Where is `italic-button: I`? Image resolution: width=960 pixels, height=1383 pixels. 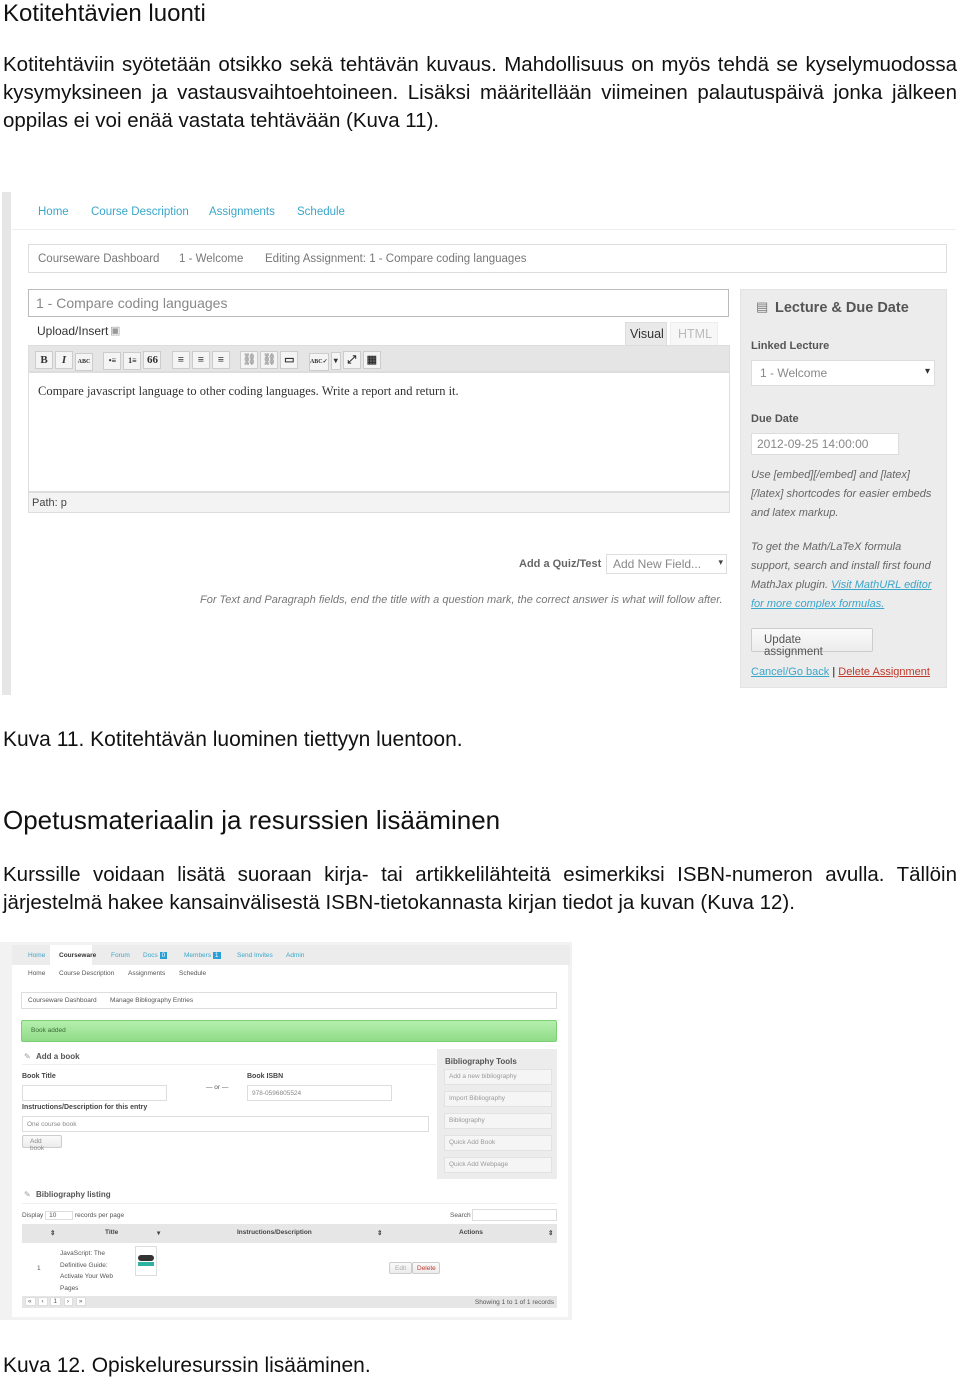 italic-button: I is located at coordinates (64, 360).